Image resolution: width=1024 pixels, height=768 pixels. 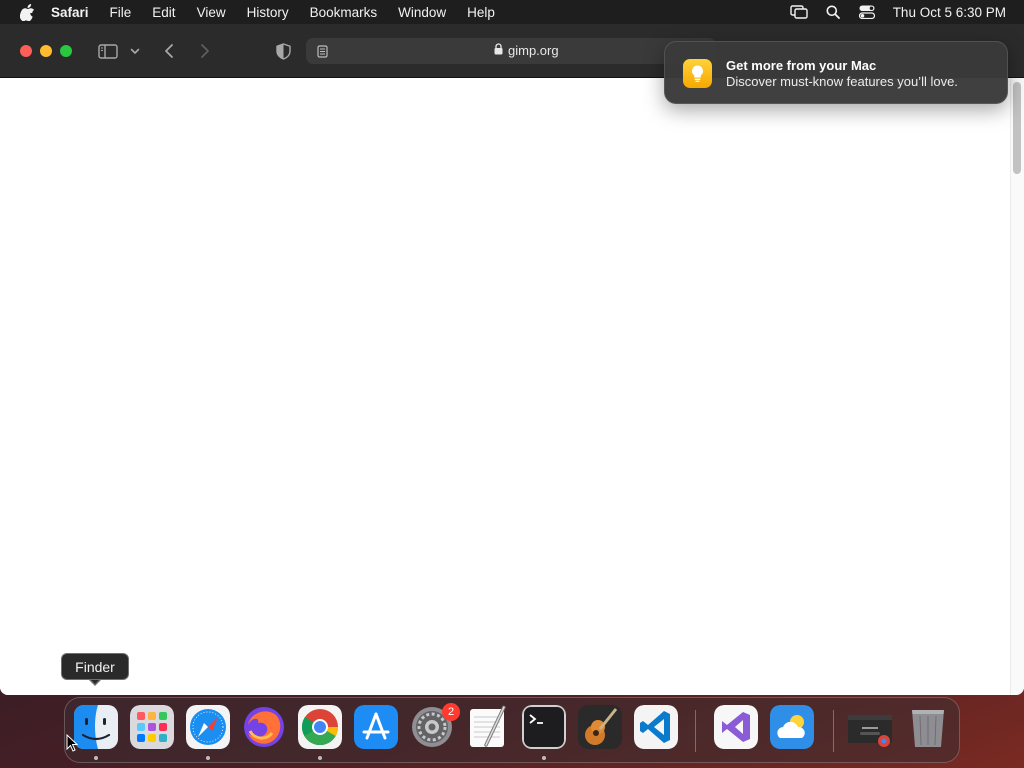 I want to click on lock-icon, so click(x=498, y=50).